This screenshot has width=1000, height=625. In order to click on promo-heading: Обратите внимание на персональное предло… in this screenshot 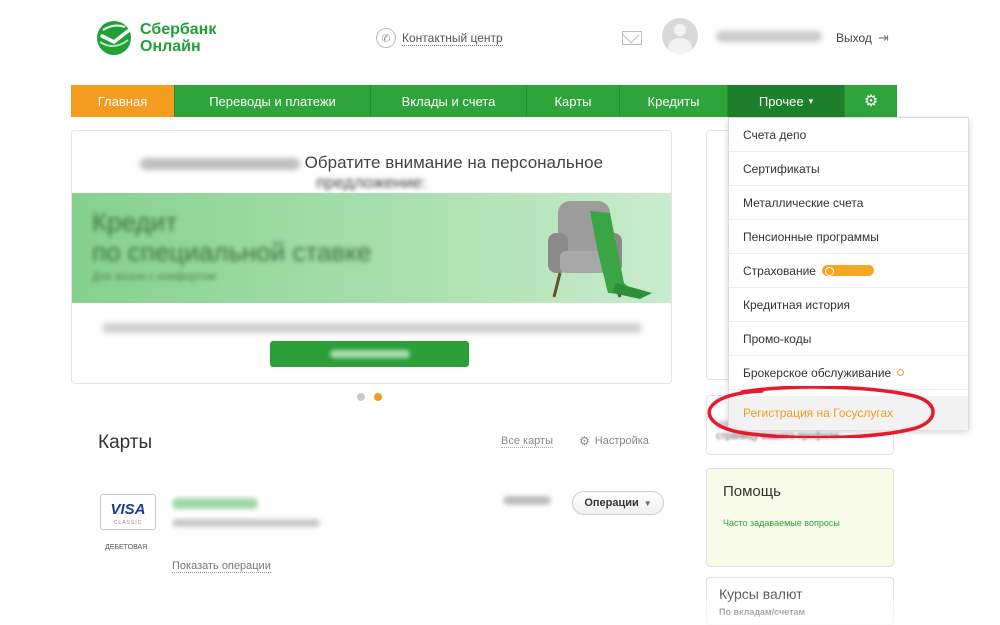, I will do `click(371, 173)`.